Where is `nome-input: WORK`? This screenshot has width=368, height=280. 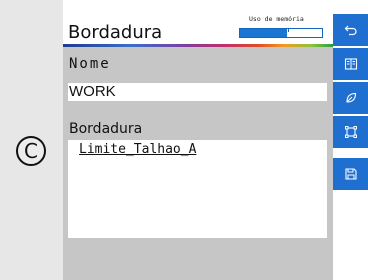
nome-input: WORK is located at coordinates (197, 92).